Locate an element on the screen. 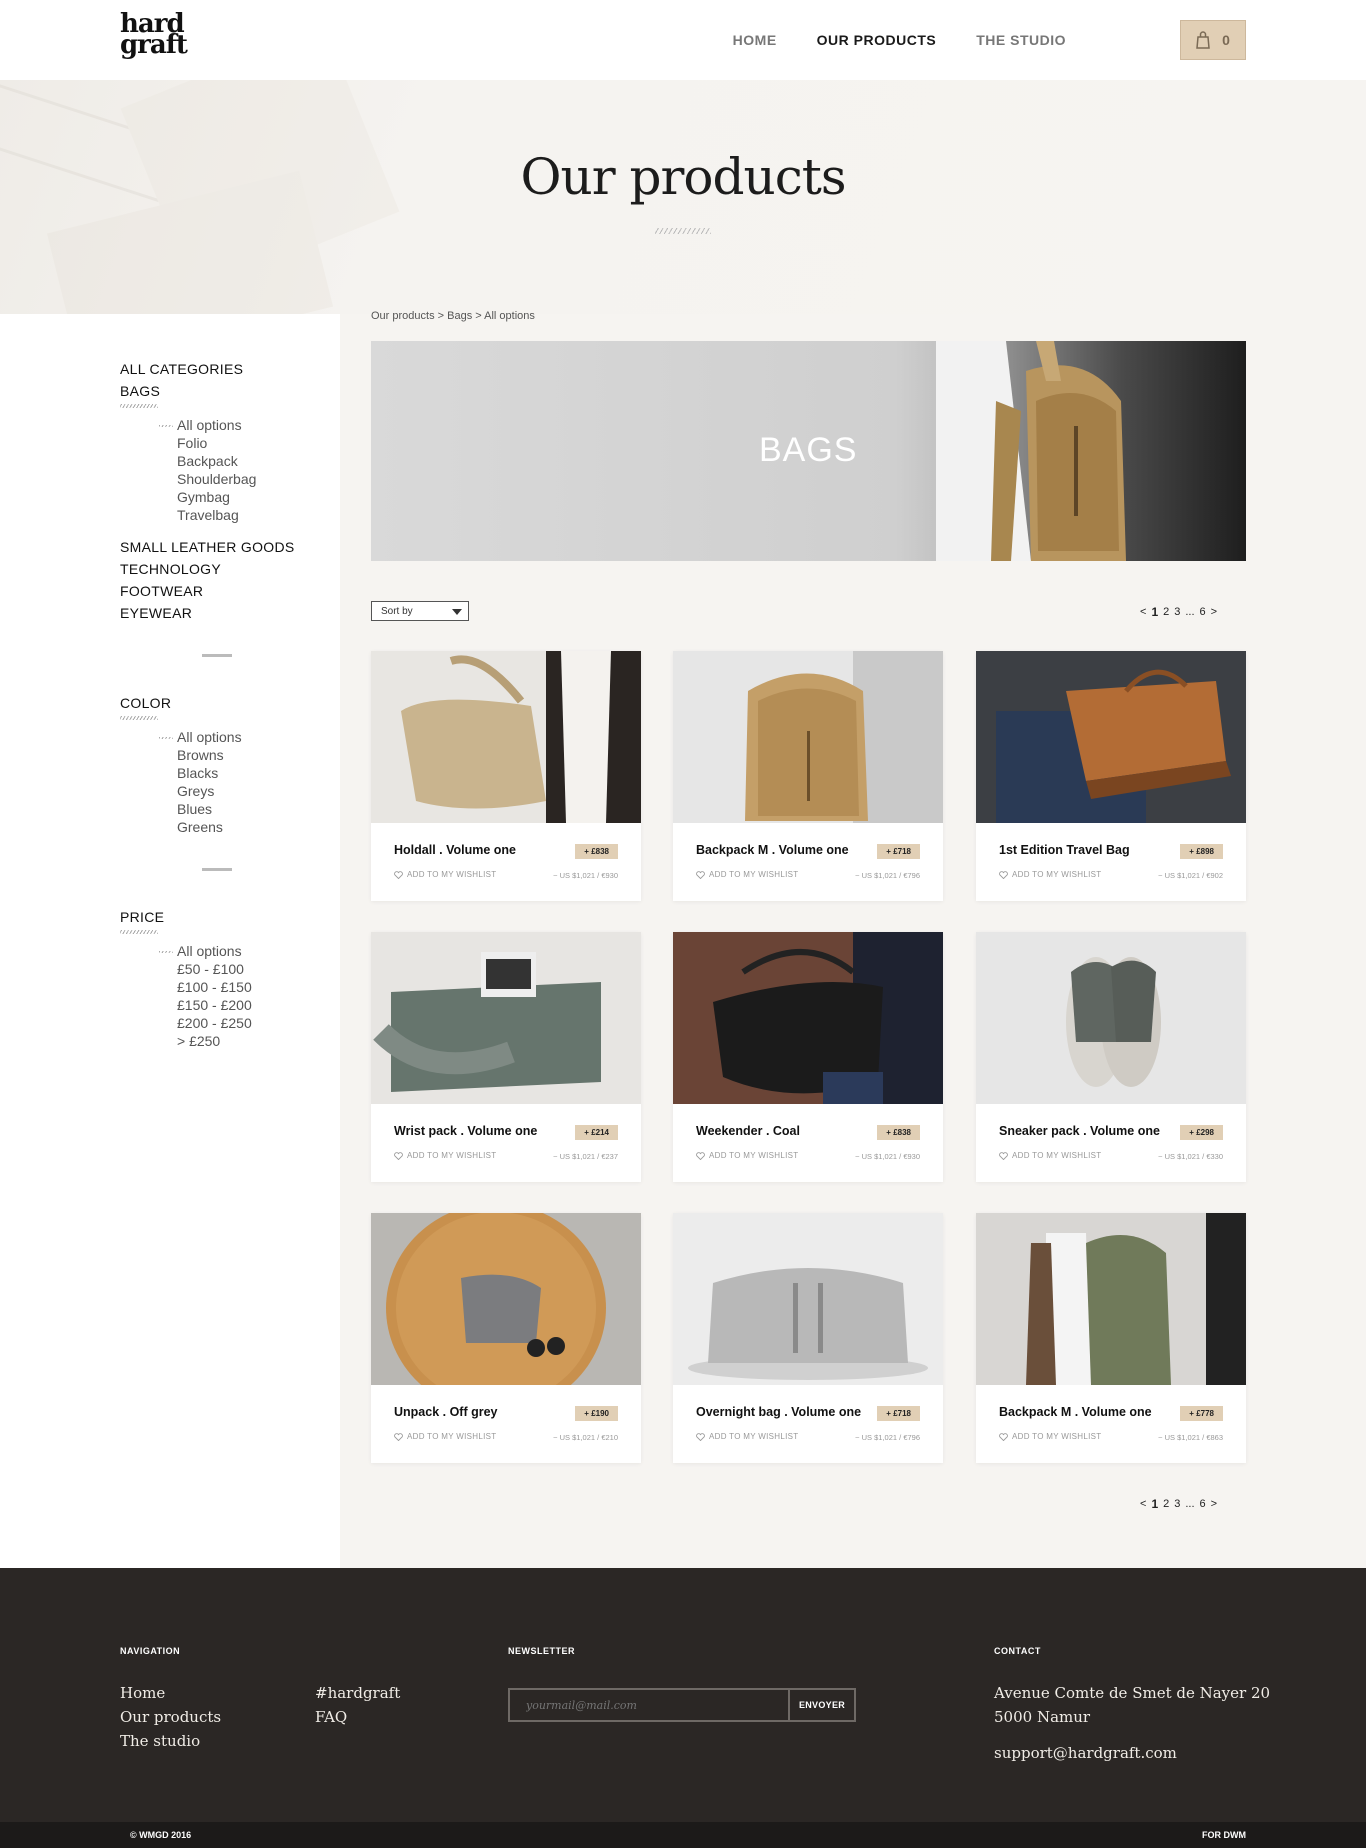  product-price-badge: + £214 is located at coordinates (596, 1132).